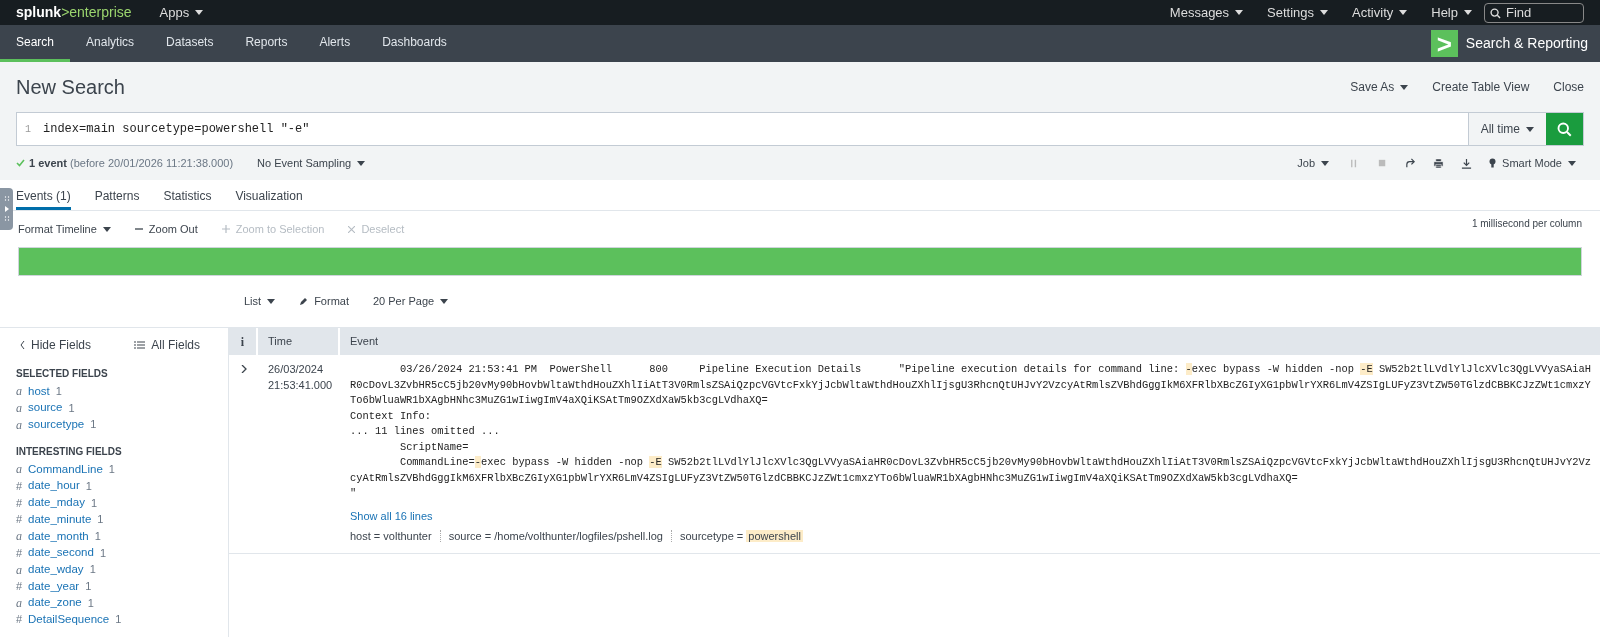 This screenshot has height=637, width=1600. Describe the element at coordinates (69, 619) in the screenshot. I see `field-link: DetailSequence` at that location.